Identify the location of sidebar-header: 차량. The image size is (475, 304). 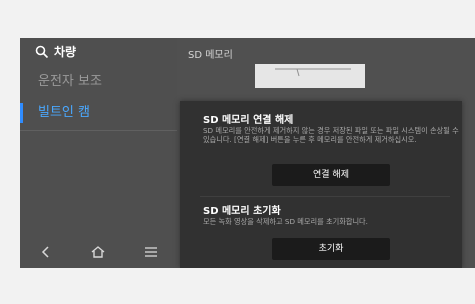
(98, 51).